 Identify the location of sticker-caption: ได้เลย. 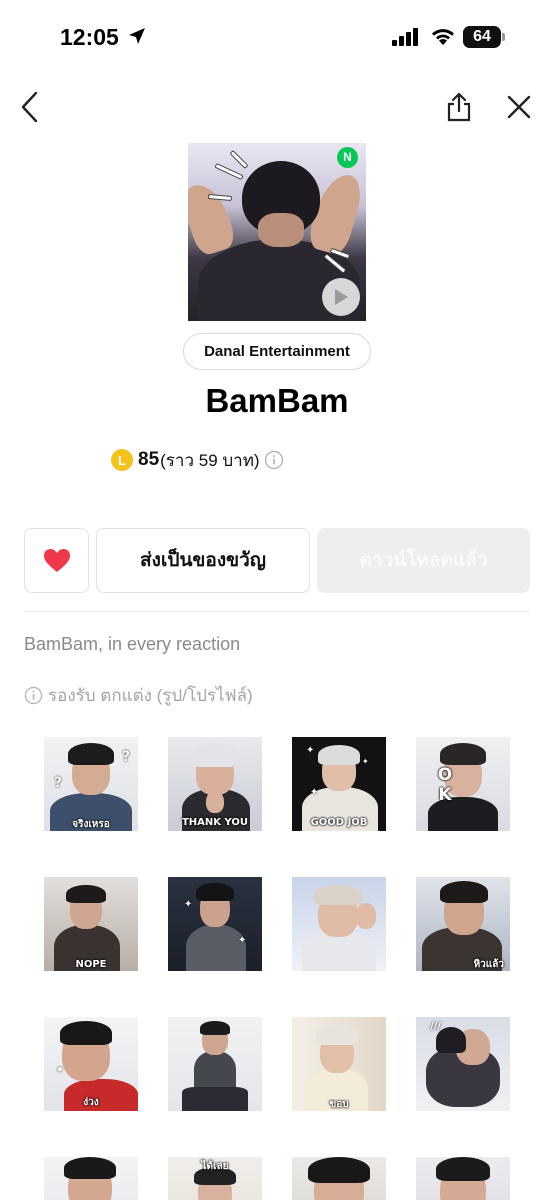
(215, 1166).